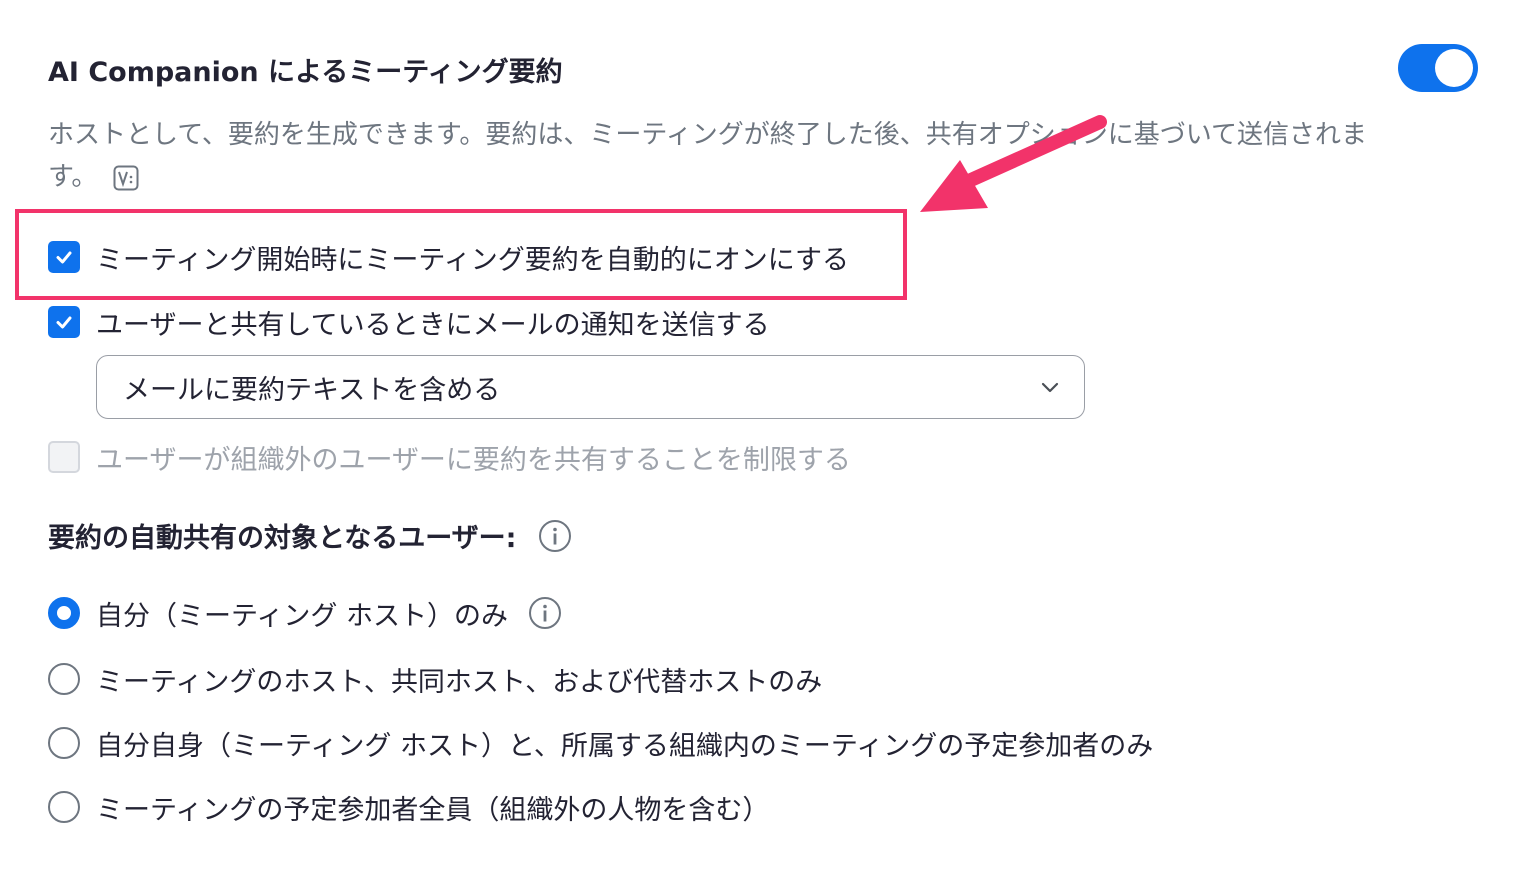 This screenshot has height=884, width=1528. I want to click on host-only-radio, so click(64, 613).